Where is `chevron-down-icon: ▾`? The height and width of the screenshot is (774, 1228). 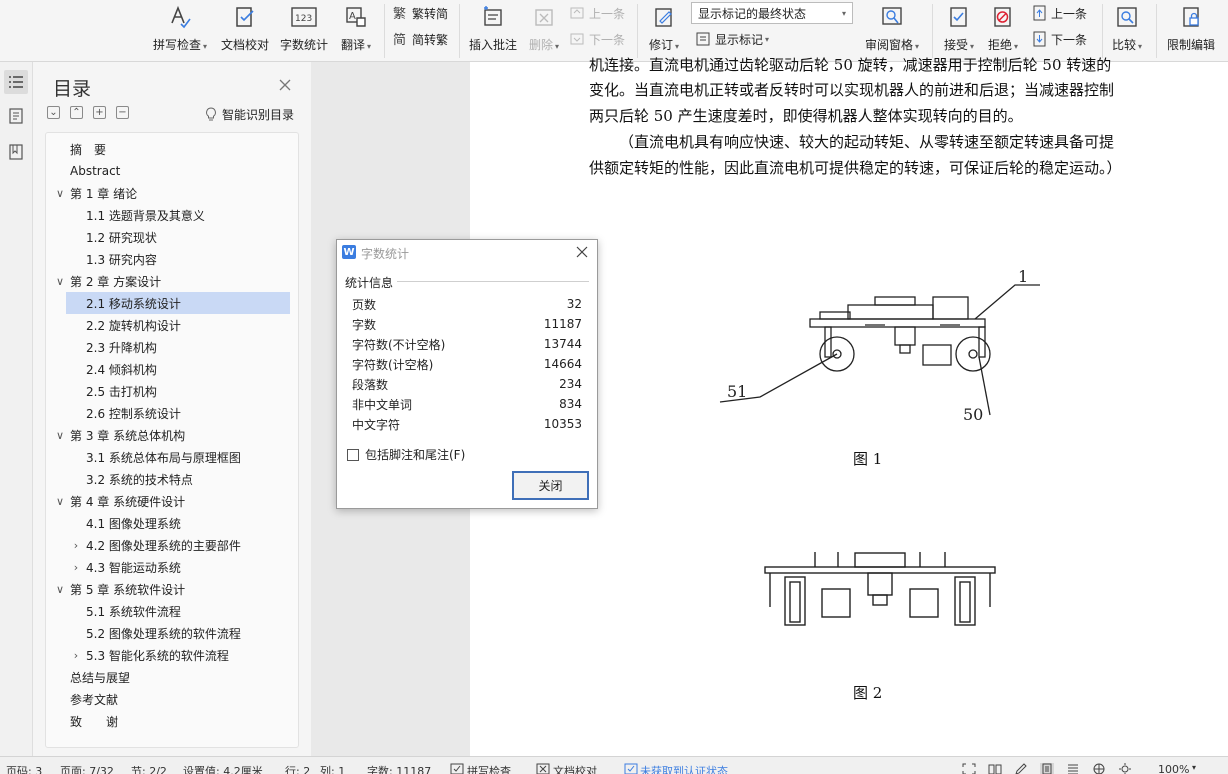 chevron-down-icon: ▾ is located at coordinates (1194, 767).